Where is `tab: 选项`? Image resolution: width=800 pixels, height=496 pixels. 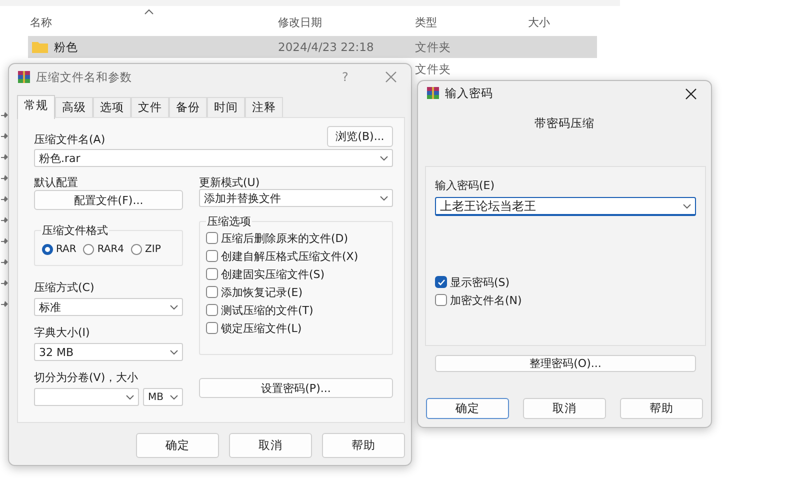
tab: 选项 is located at coordinates (112, 107).